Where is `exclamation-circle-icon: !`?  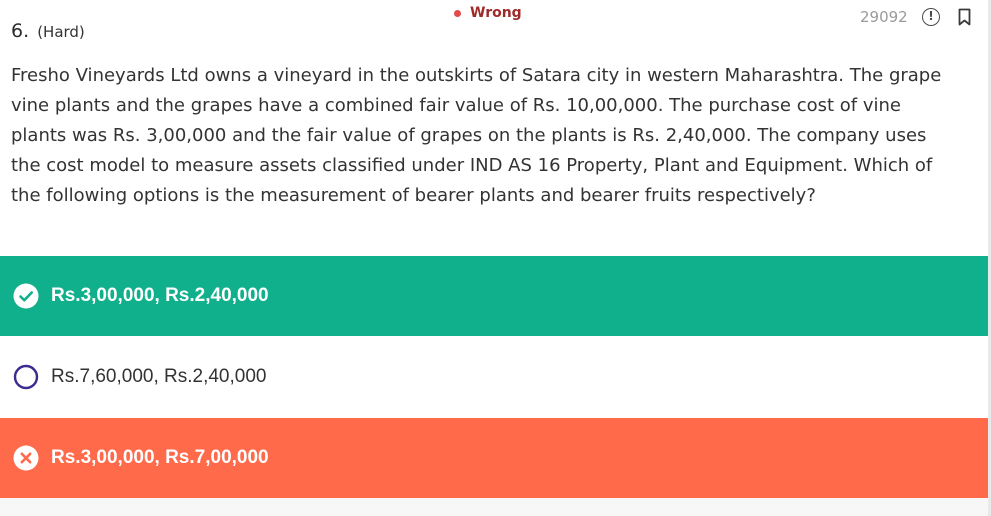 exclamation-circle-icon: ! is located at coordinates (931, 17).